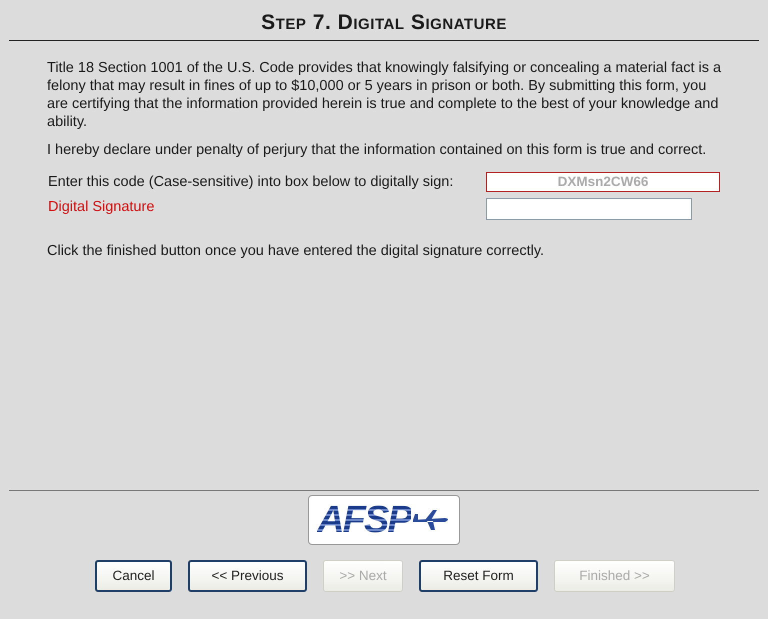  I want to click on paragraph: Title 18 Section 1001 of the U.S. Code provides that knowingly falsifying or concealing a material fact is a felony that may result in fines of up to $10,000 or 5 years in prison or both. By submitting this form, you are certifying that the information provided herein is true and complete to the best of your knowledge and ability., so click(384, 94).